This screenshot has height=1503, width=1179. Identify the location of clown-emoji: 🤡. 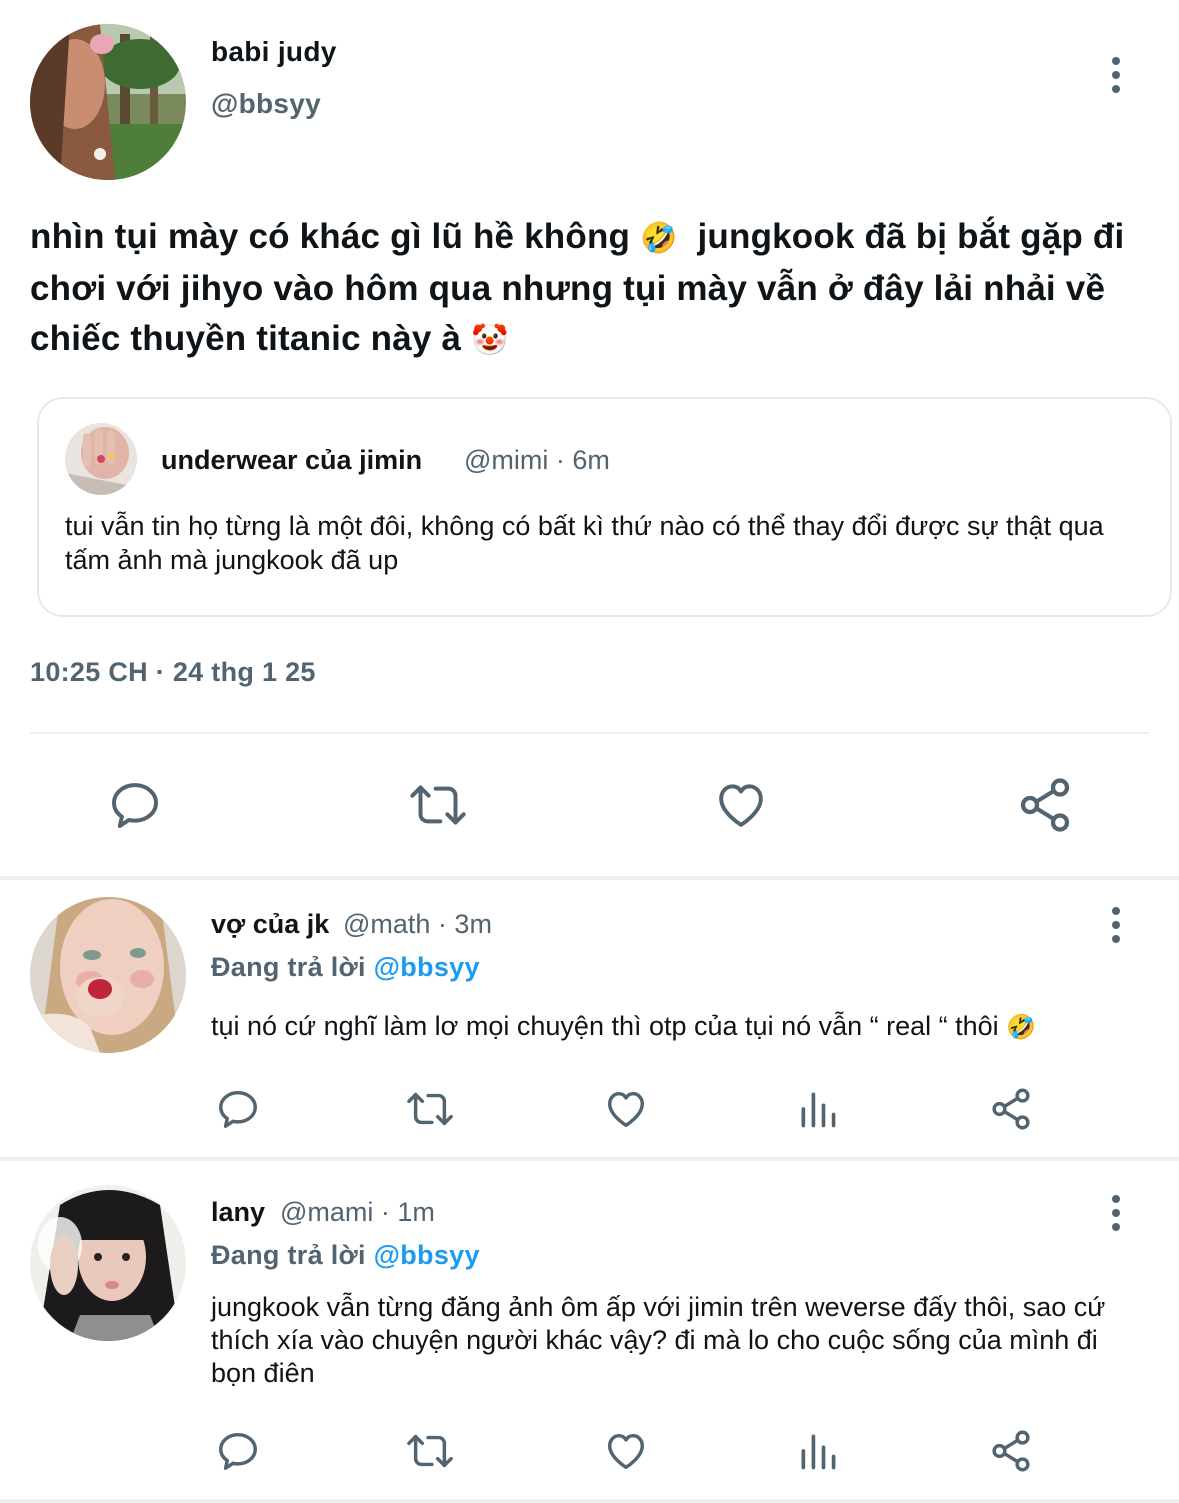
(490, 340).